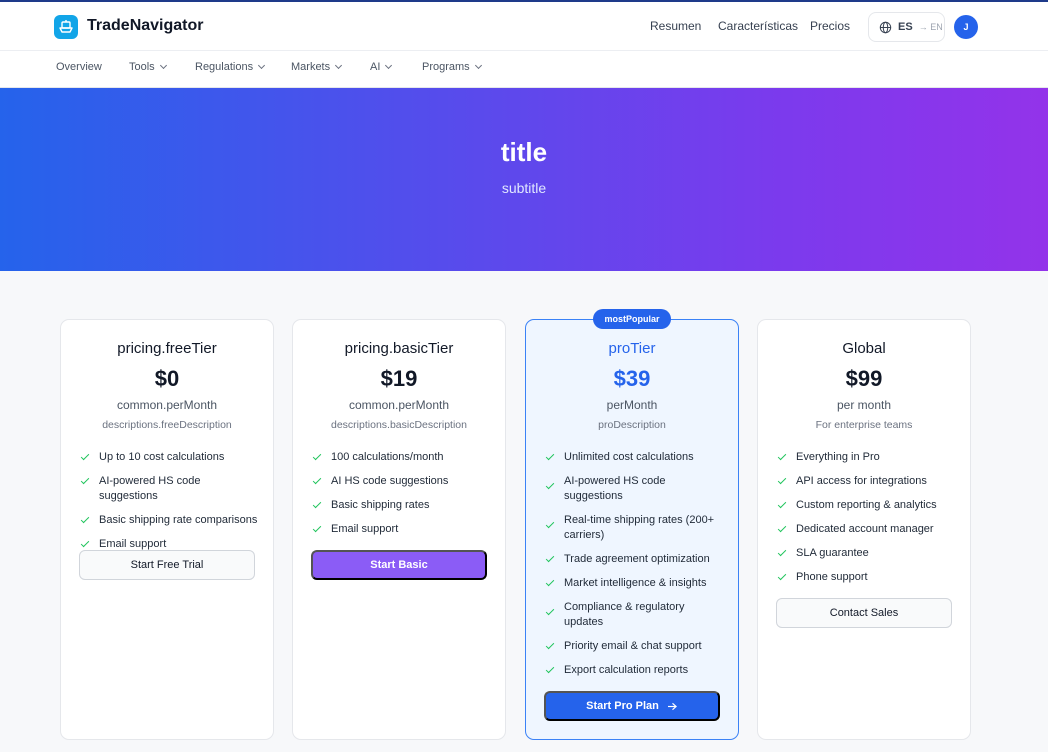 Image resolution: width=1048 pixels, height=752 pixels. Describe the element at coordinates (838, 457) in the screenshot. I see `feature-text: Everything in Pro` at that location.